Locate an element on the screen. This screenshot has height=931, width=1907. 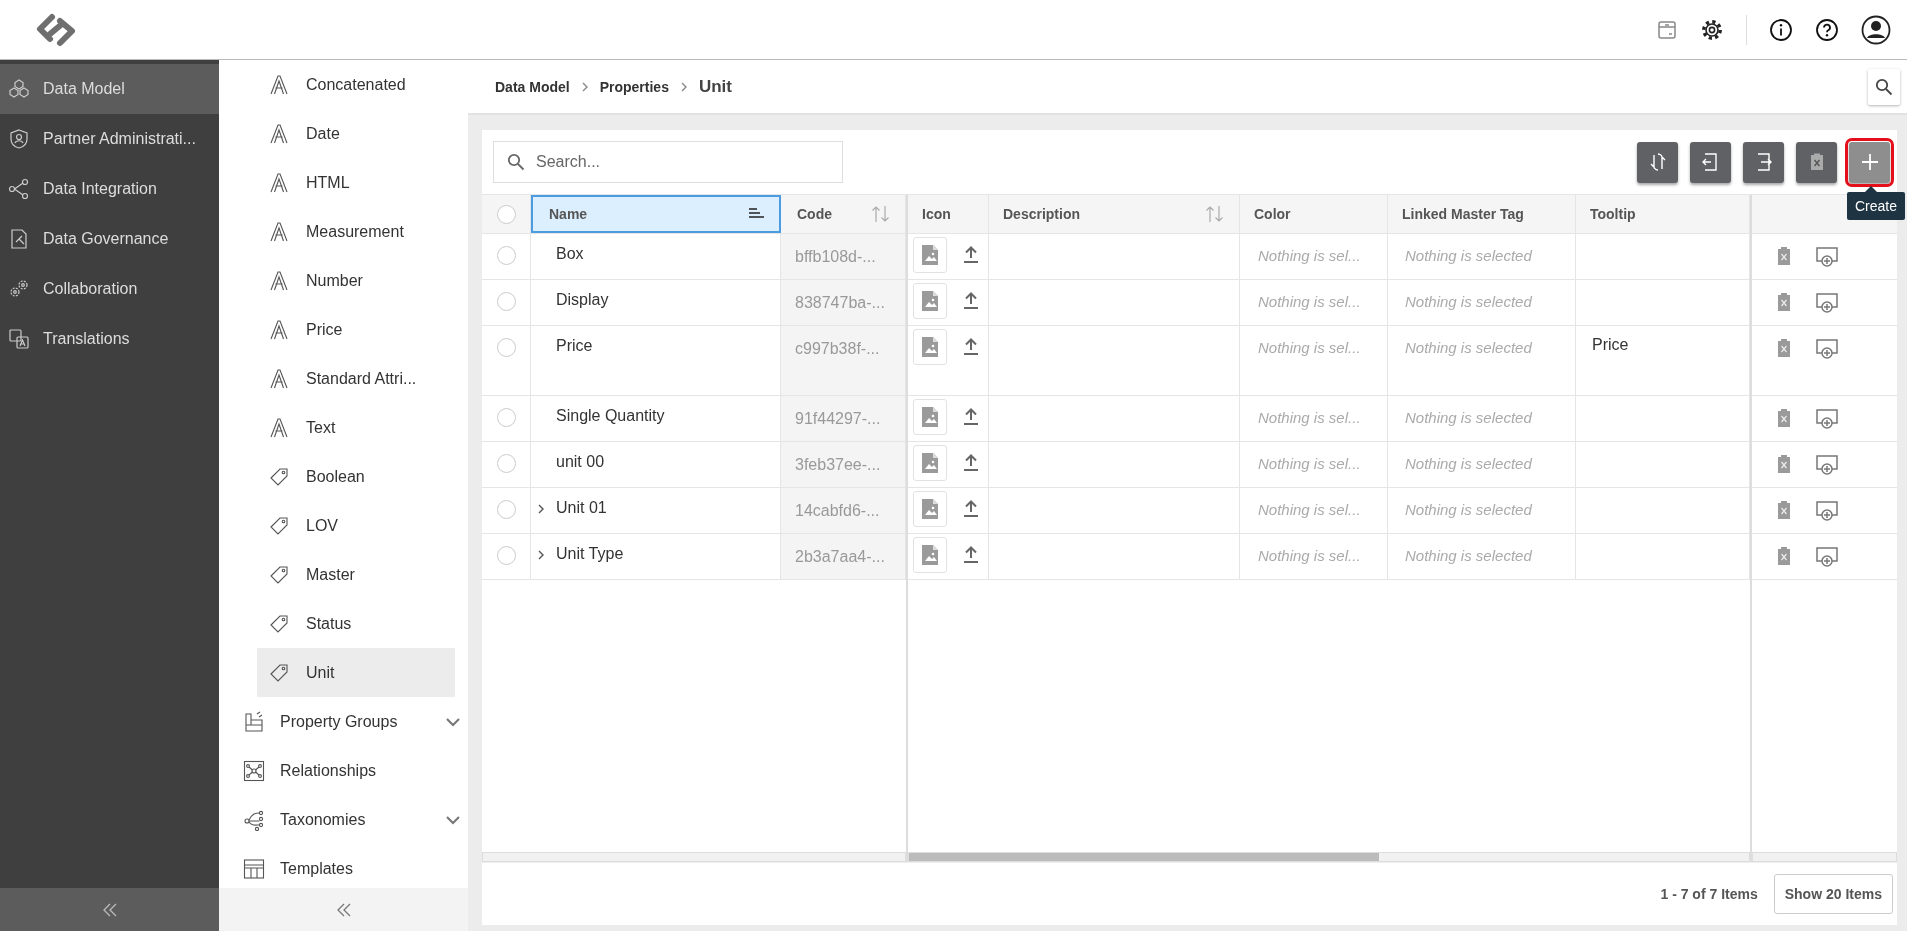
select-all-checkbox is located at coordinates (506, 214).